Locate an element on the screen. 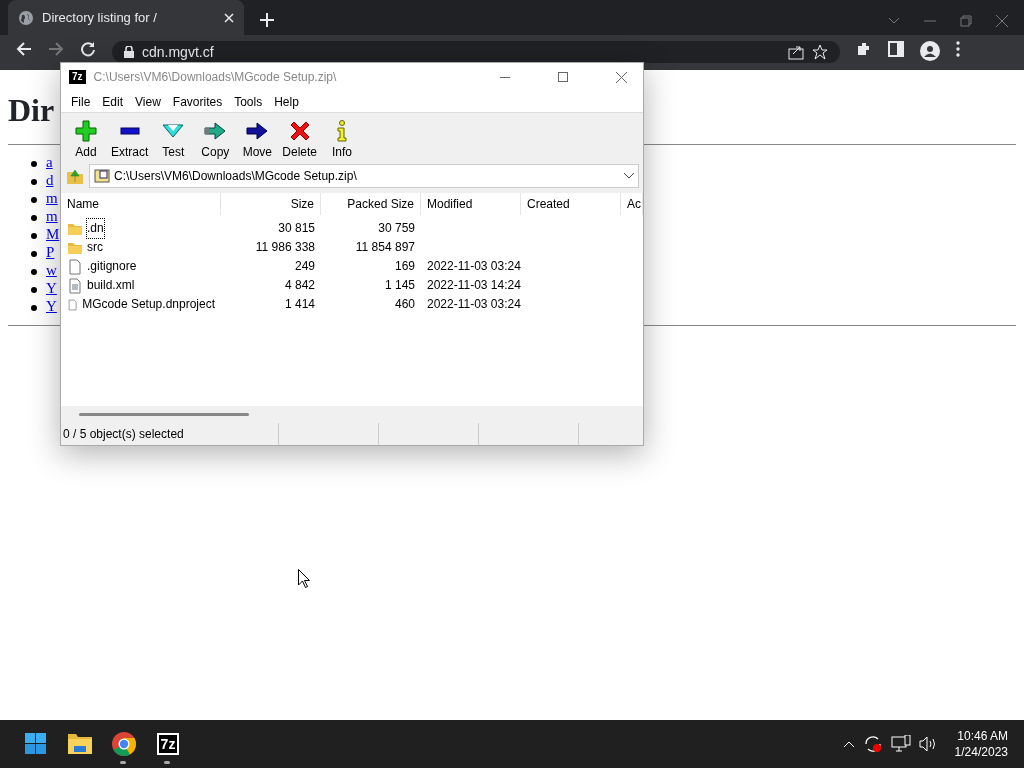 This screenshot has height=768, width=1024. menu-item: Favorites is located at coordinates (197, 101).